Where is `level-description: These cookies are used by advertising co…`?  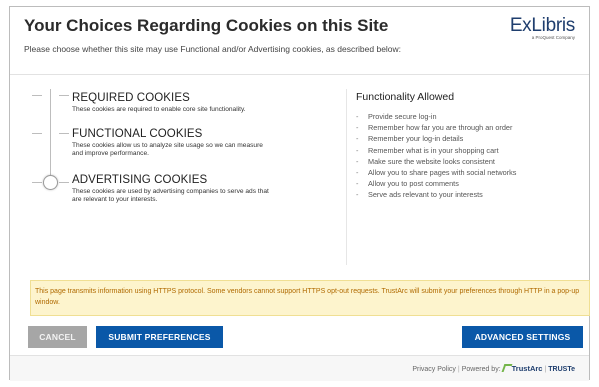
level-description: These cookies are used by advertising co… is located at coordinates (170, 195).